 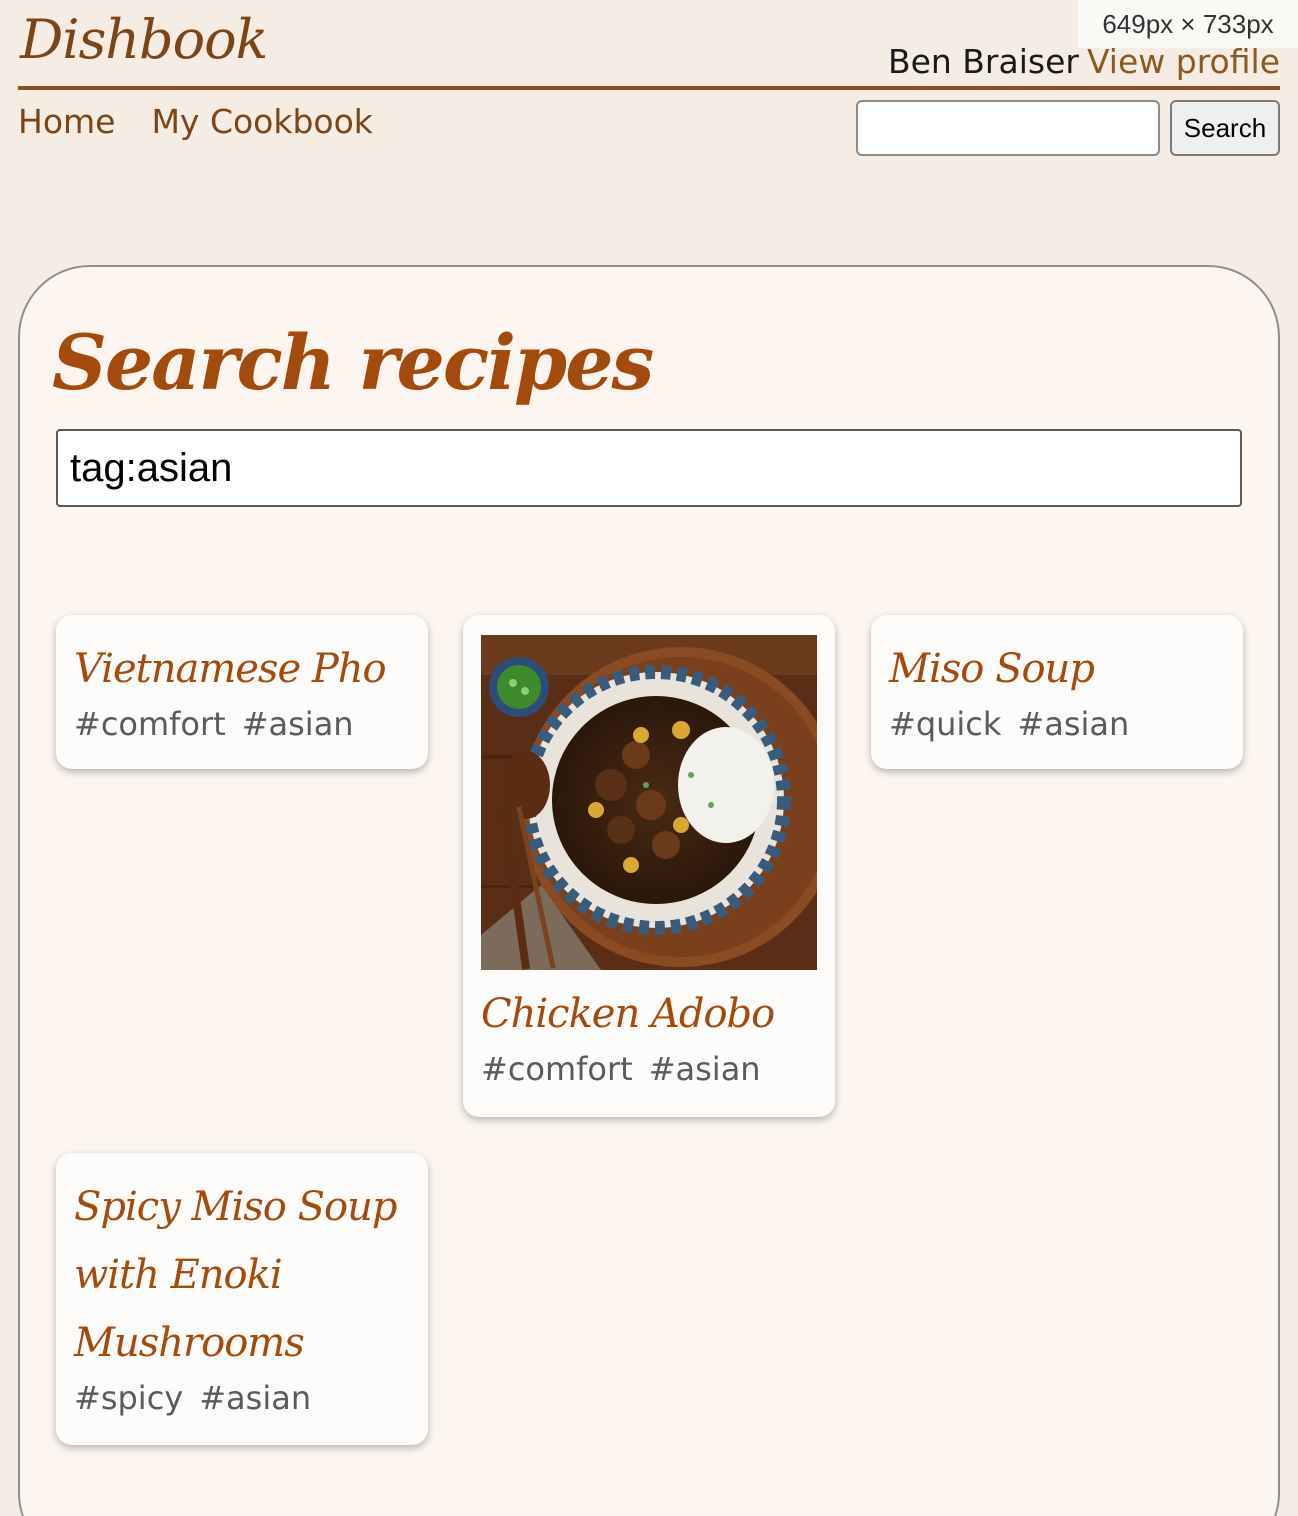 I want to click on header-search-button: Search, so click(x=1225, y=128).